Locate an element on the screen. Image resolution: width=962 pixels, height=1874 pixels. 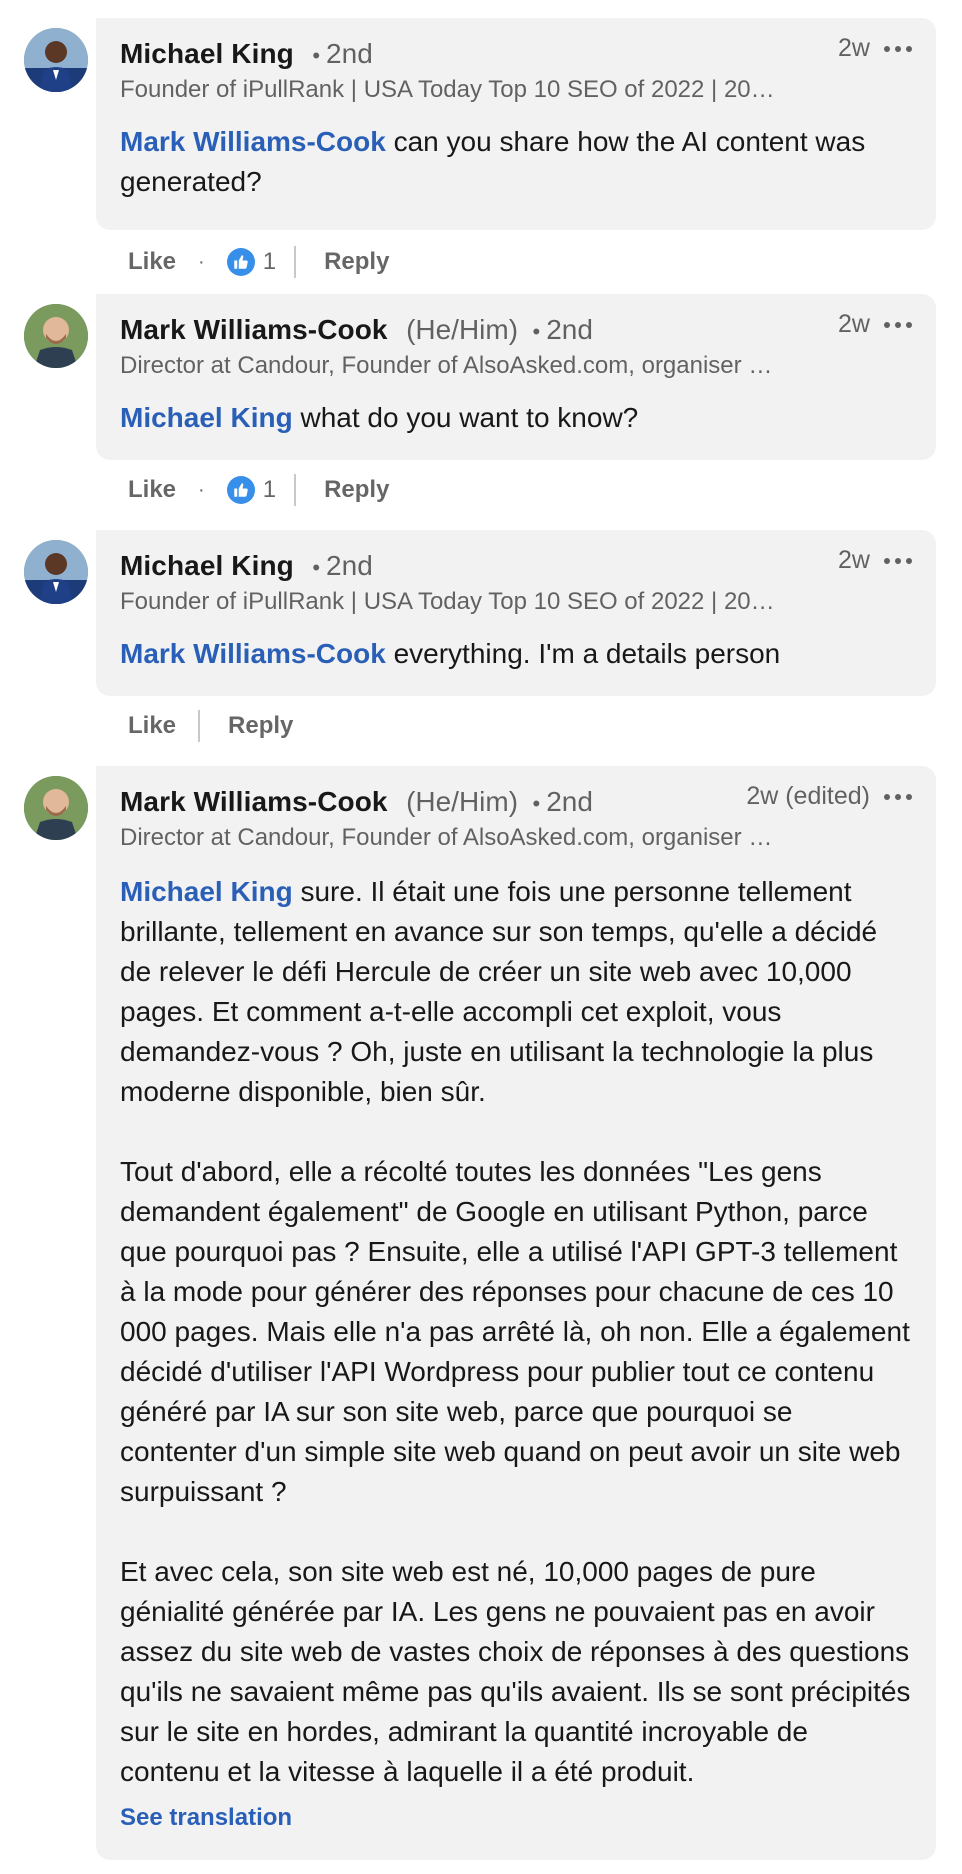
comment-header: Mark Williams-Cook (He/Him) • 2nd 2w is located at coordinates (516, 328).